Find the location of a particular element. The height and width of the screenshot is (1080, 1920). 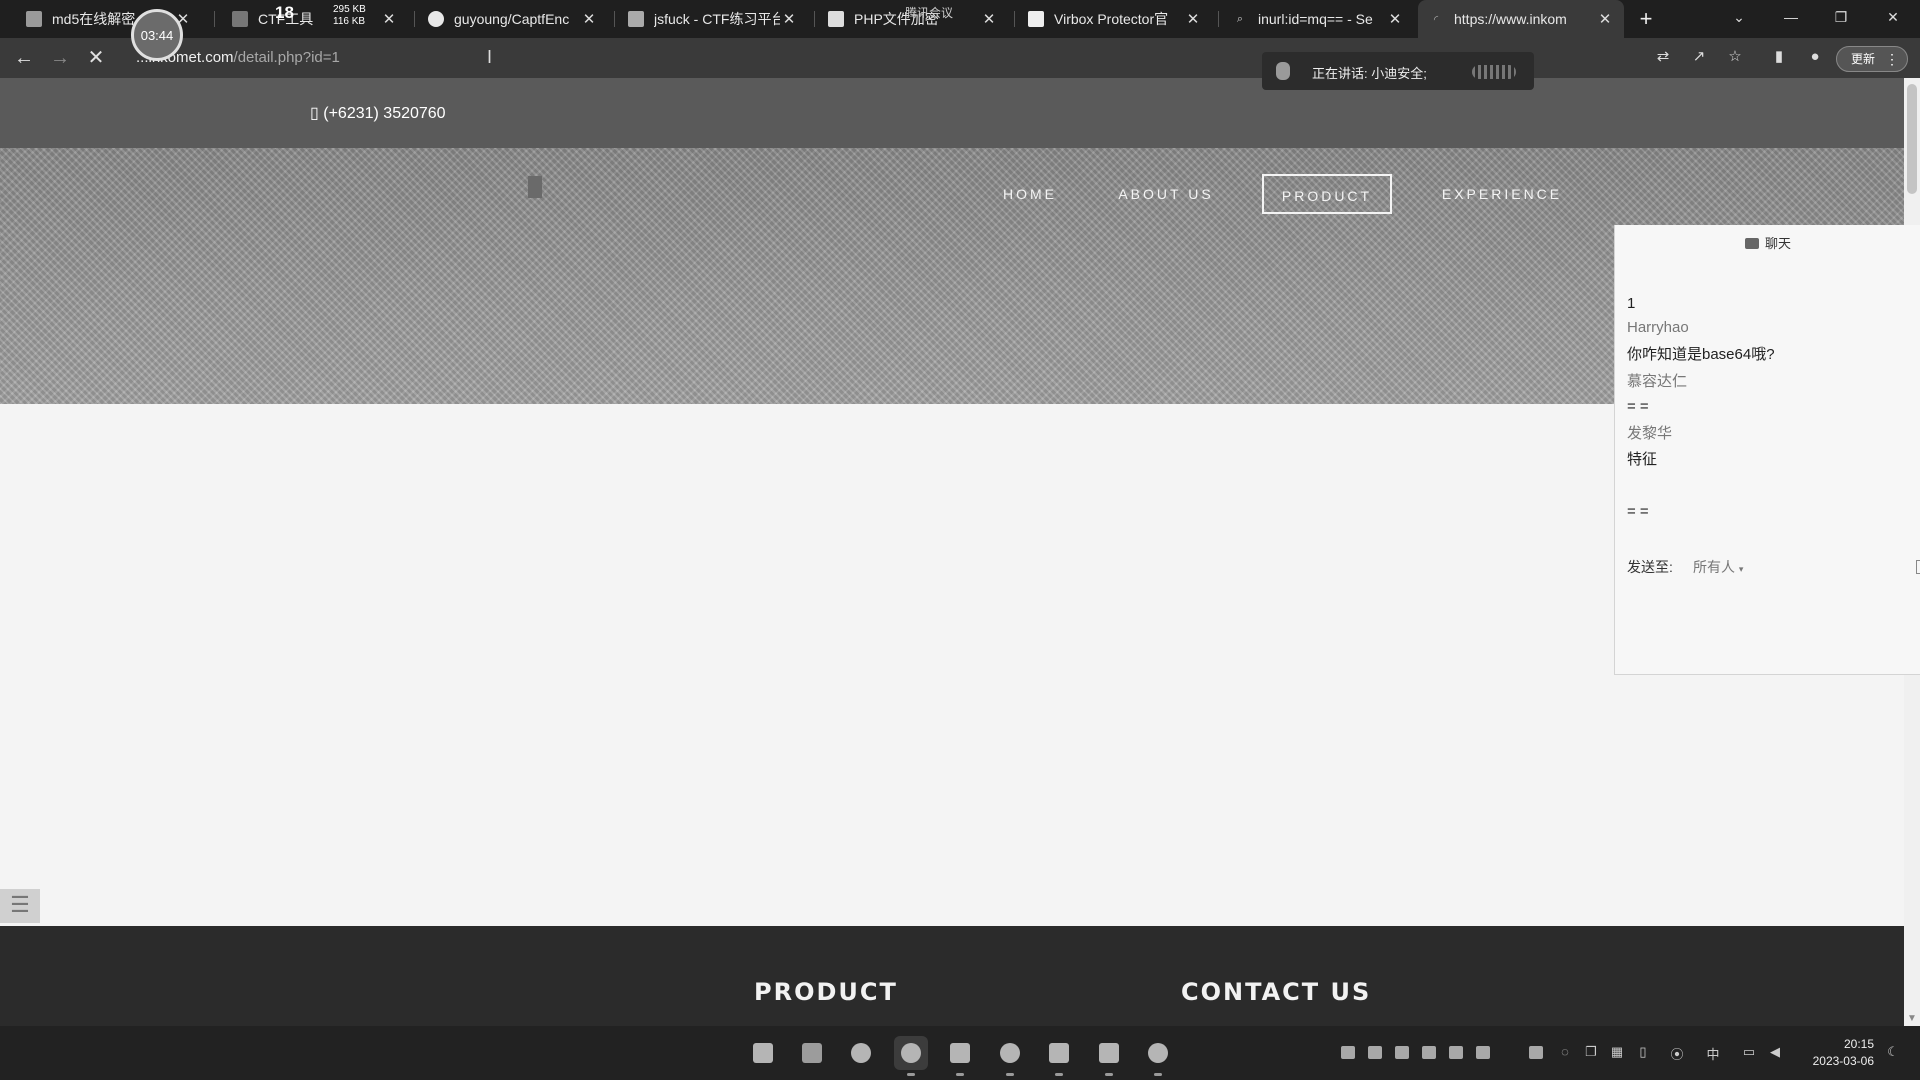

recipient-value: 所有人 is located at coordinates (1714, 567).